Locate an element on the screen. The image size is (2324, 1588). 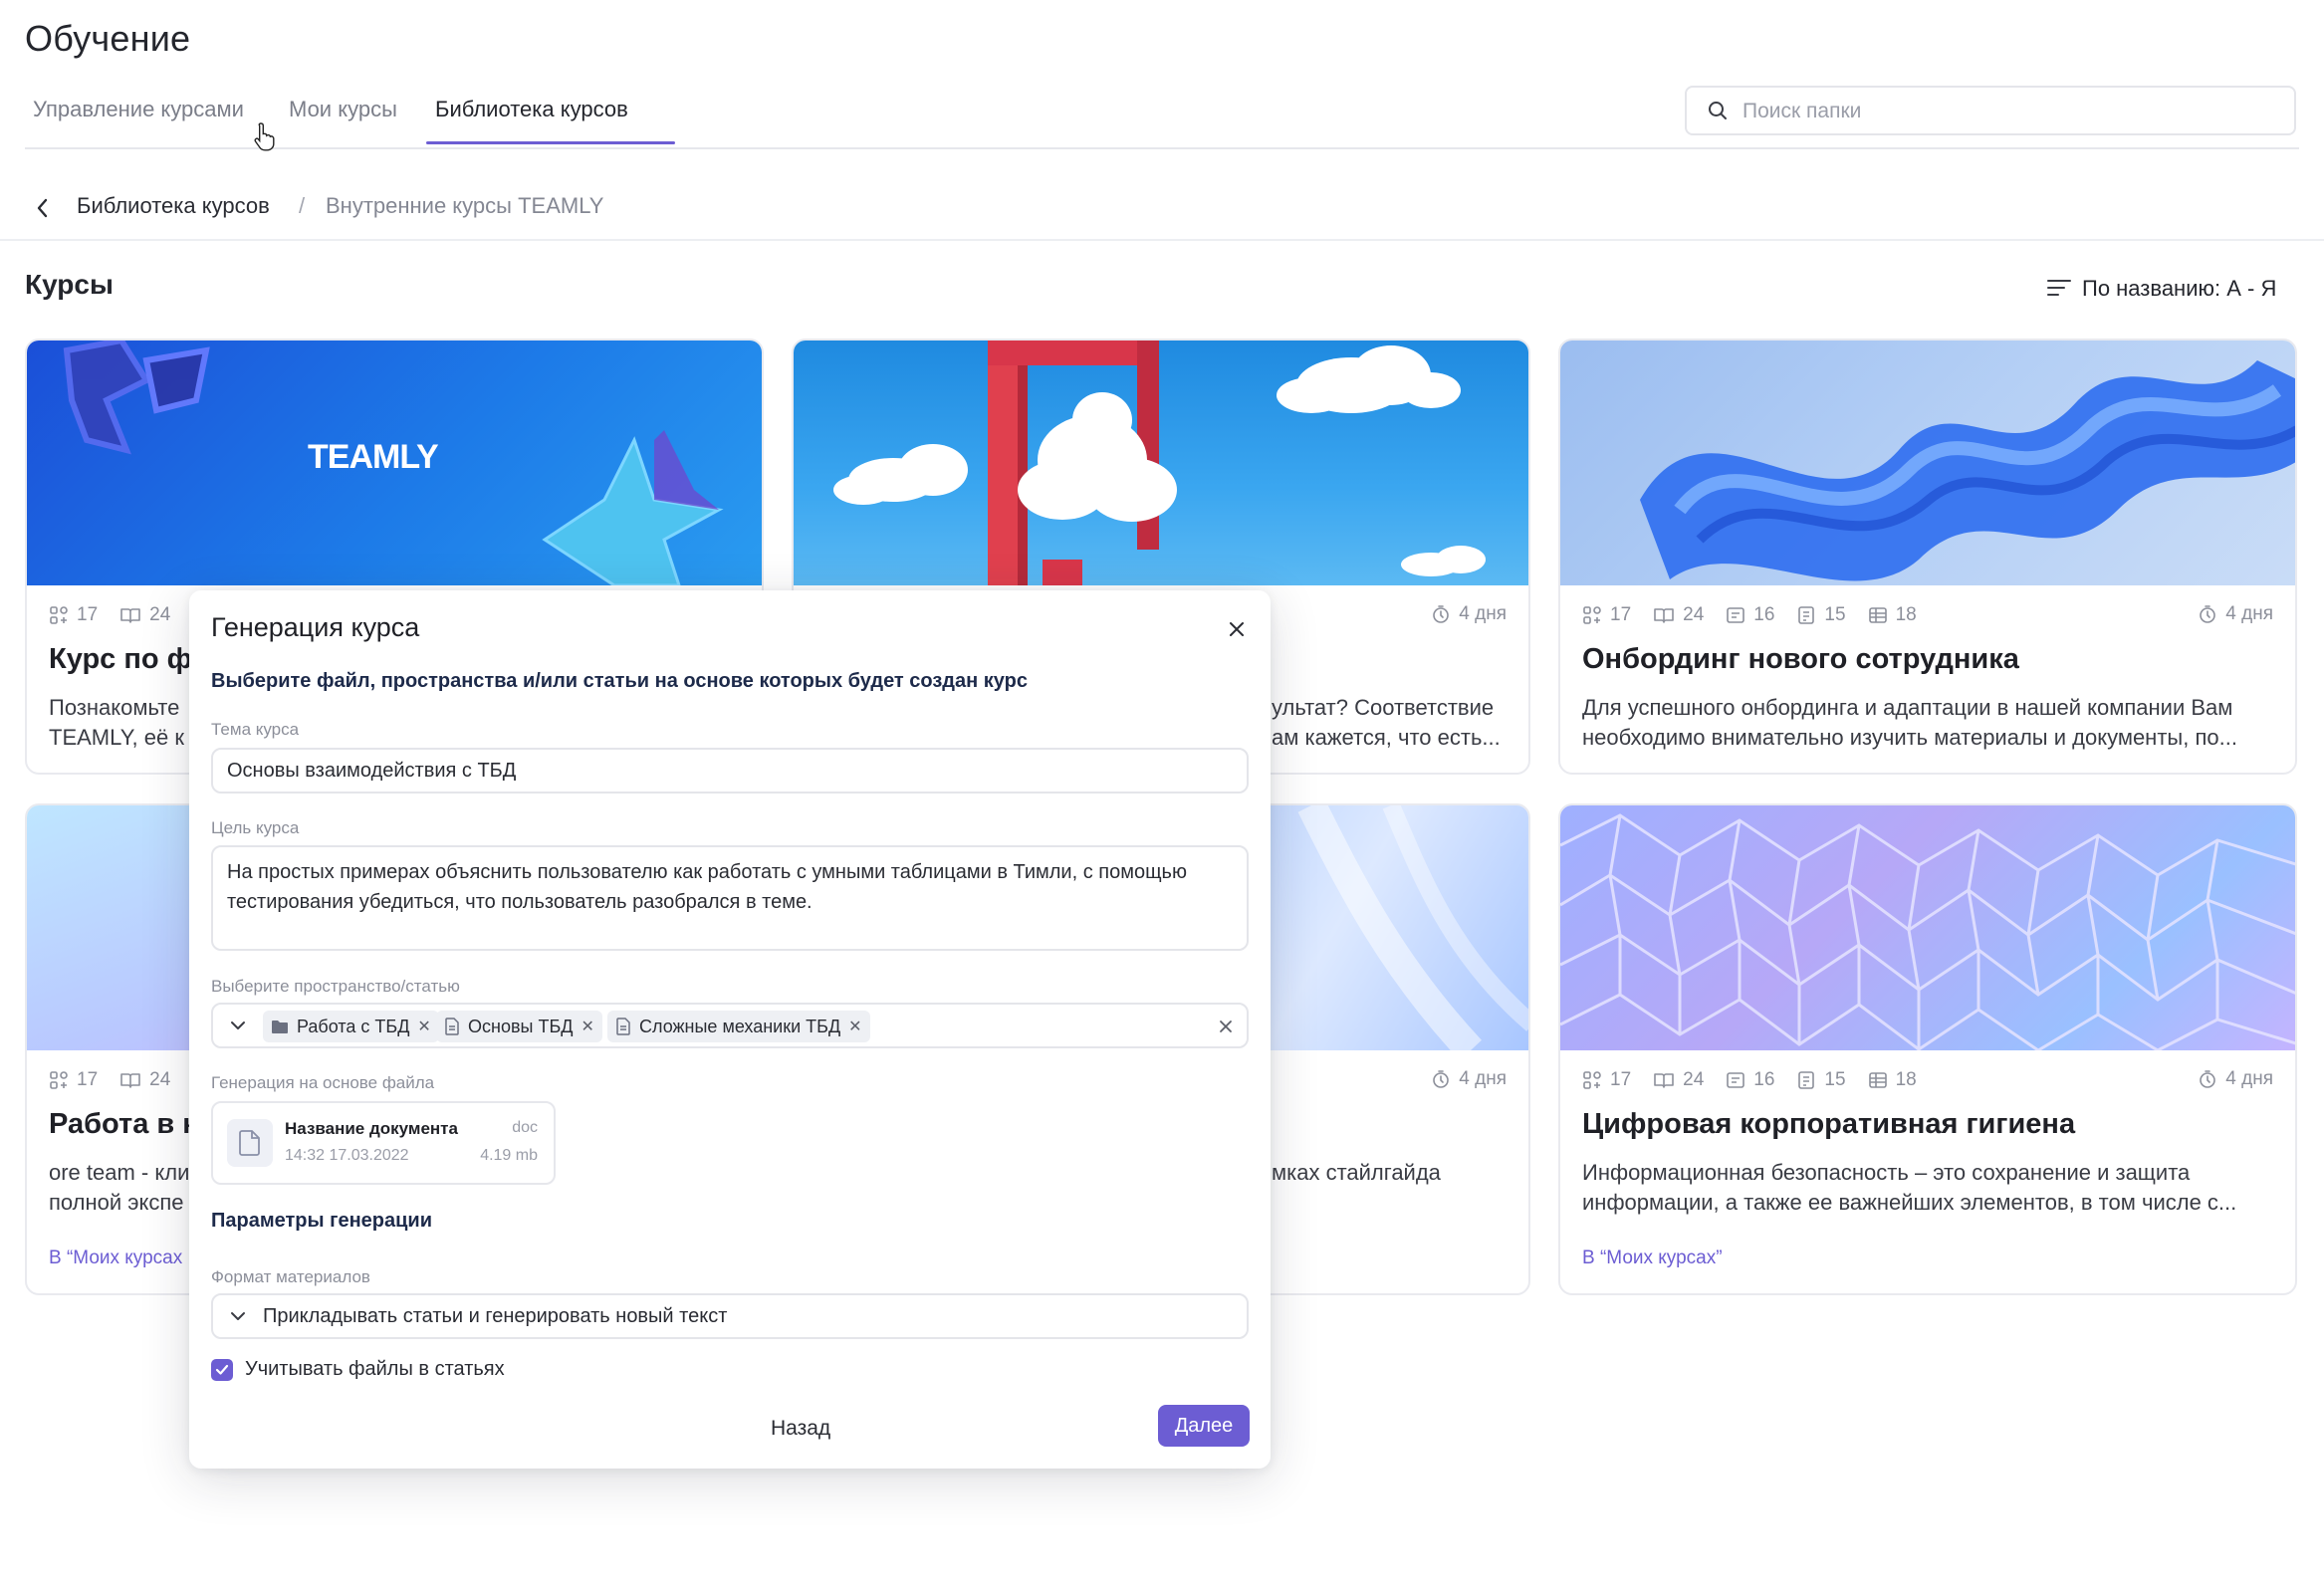
tab-my-courses: Мои курсы is located at coordinates (343, 109).